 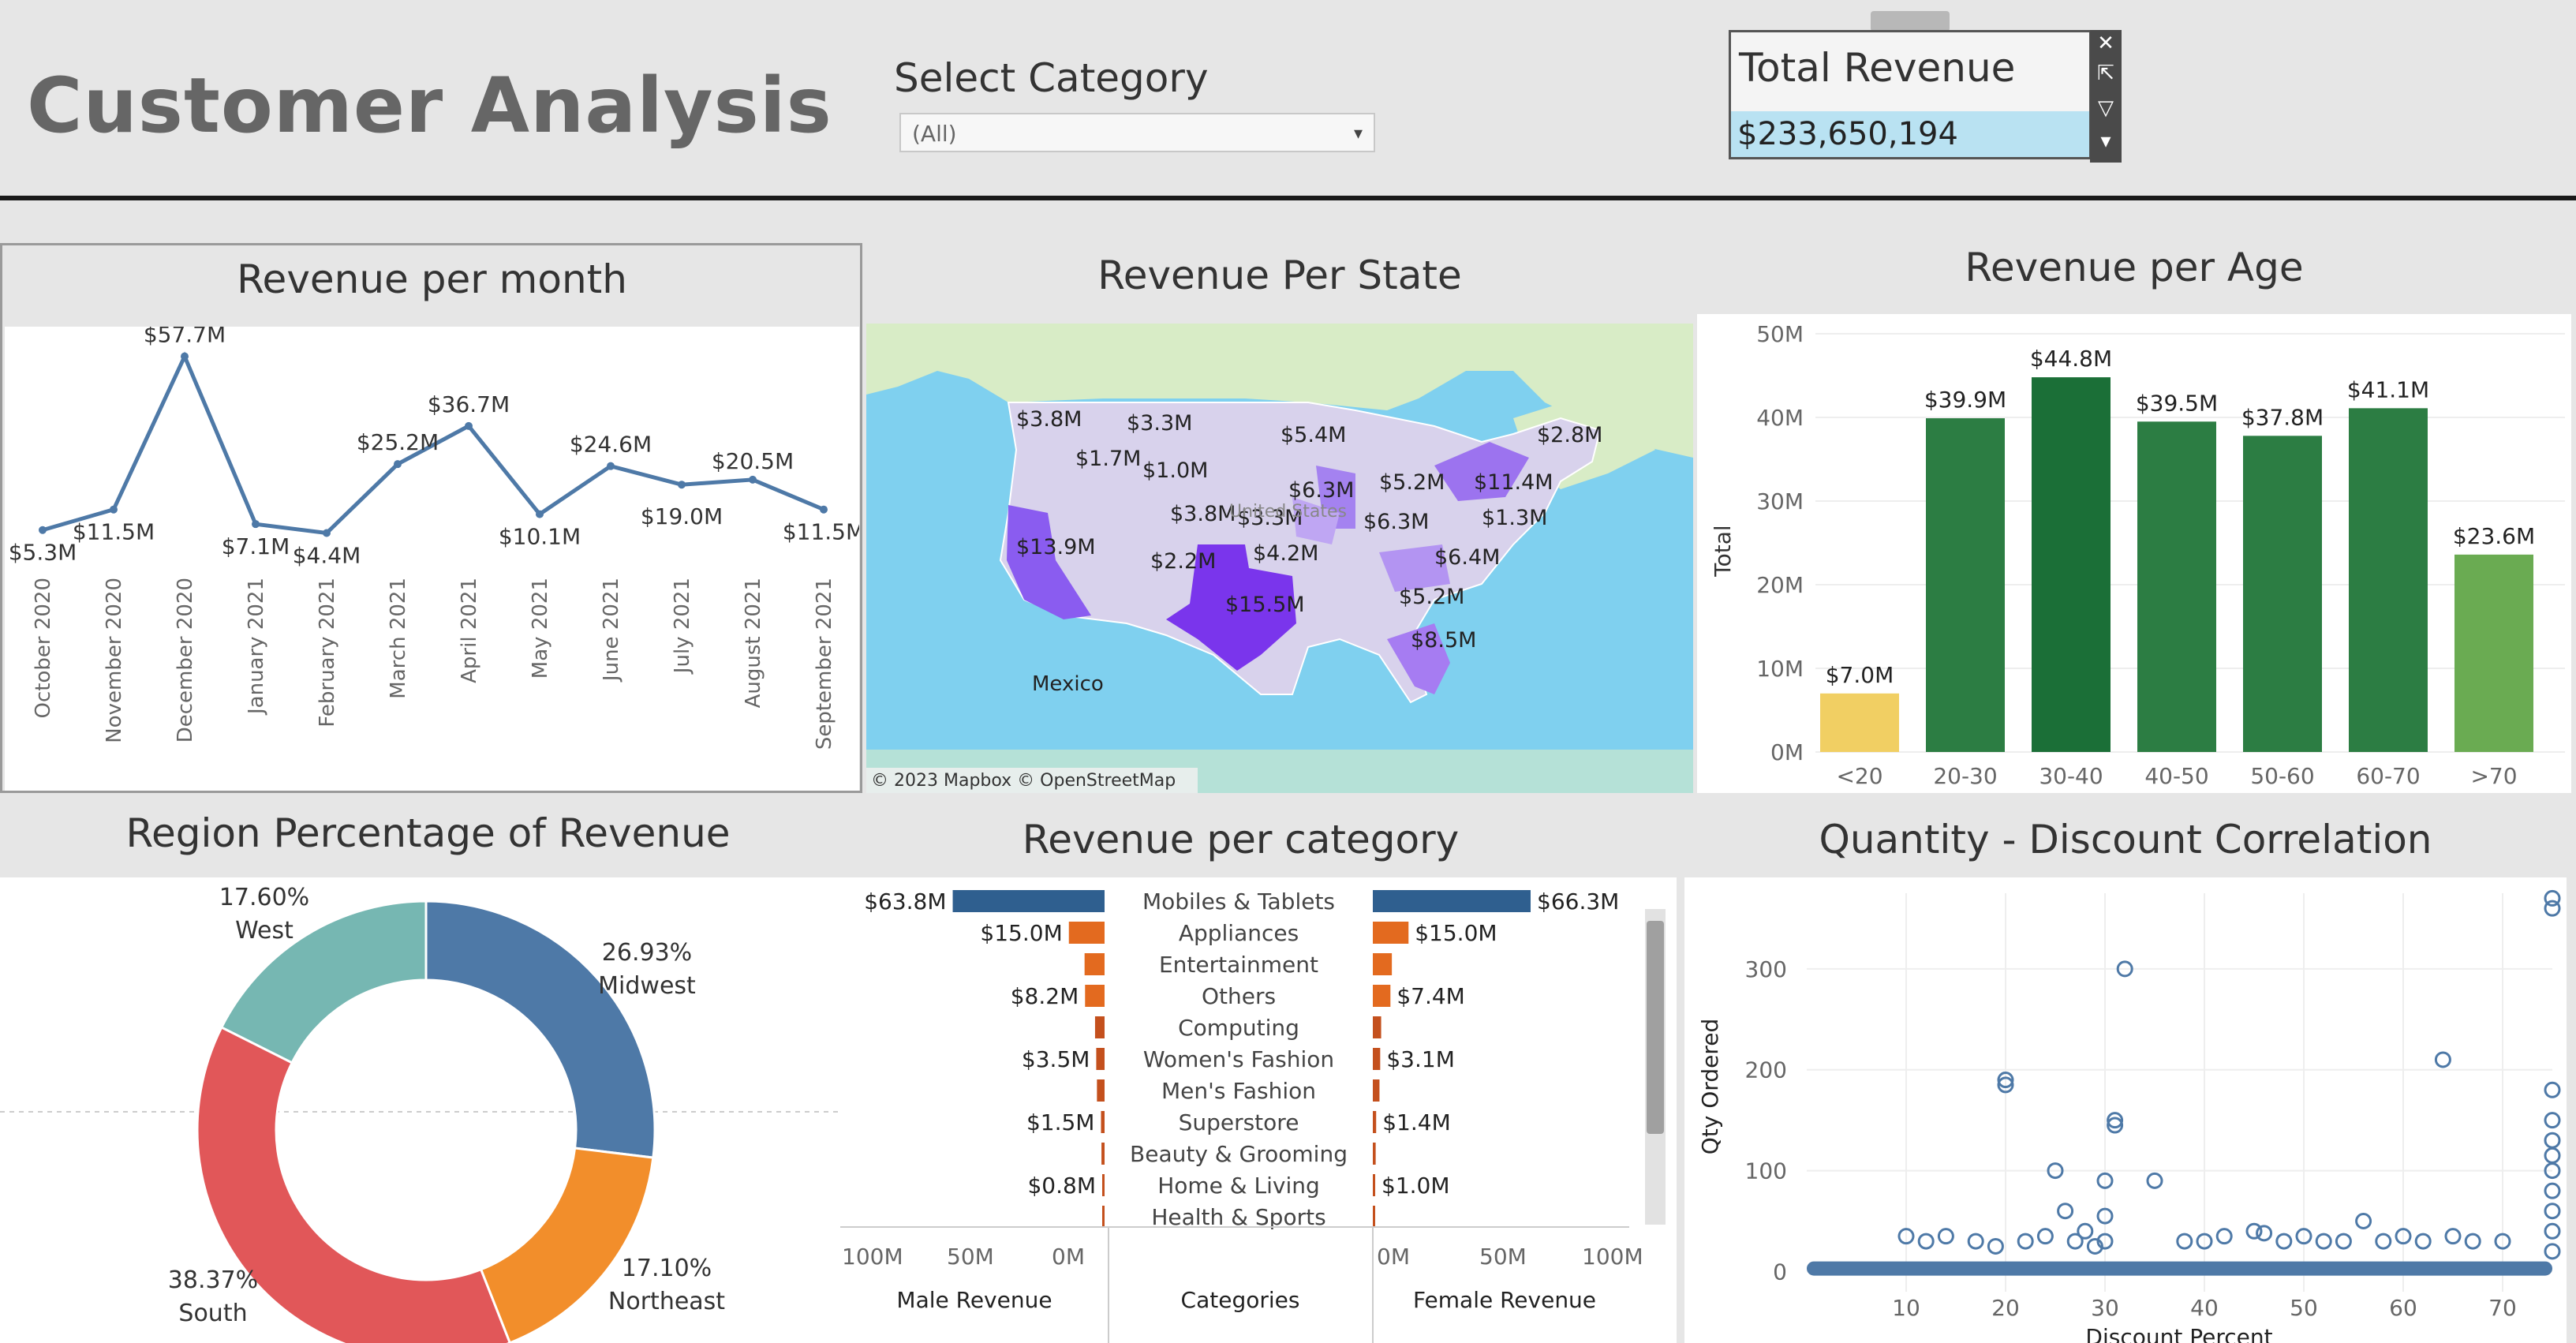 What do you see at coordinates (1288, 512) in the screenshot?
I see `map-country-usa: United States` at bounding box center [1288, 512].